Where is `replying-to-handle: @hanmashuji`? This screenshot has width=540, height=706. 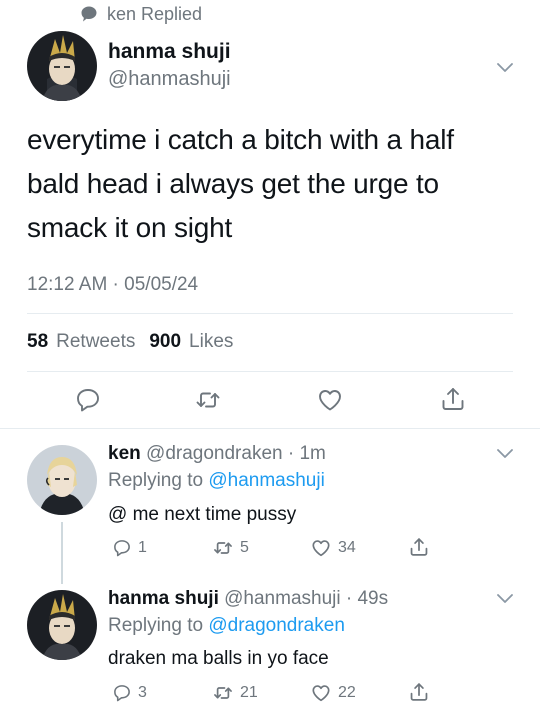
replying-to-handle: @hanmashuji is located at coordinates (266, 480).